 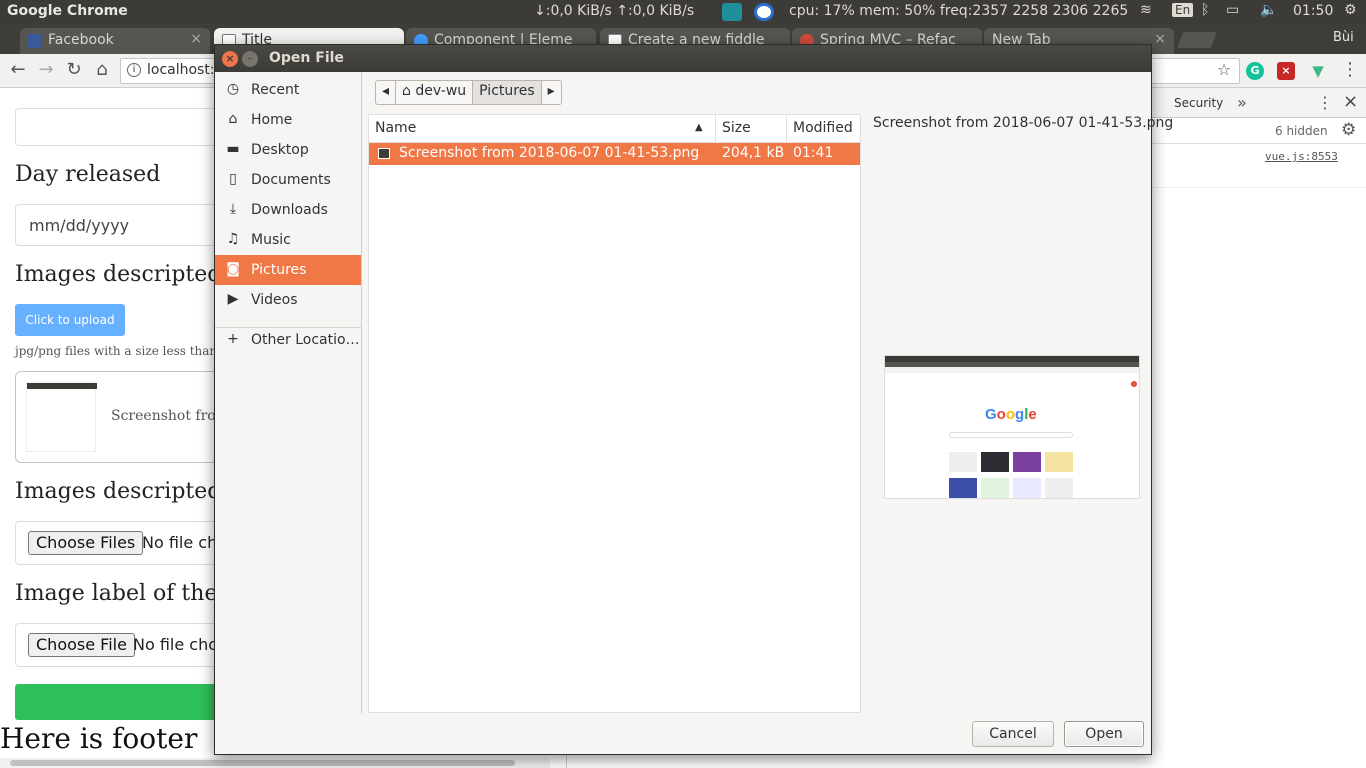 What do you see at coordinates (275, 90) in the screenshot?
I see `sidebar-item-label: Recent` at bounding box center [275, 90].